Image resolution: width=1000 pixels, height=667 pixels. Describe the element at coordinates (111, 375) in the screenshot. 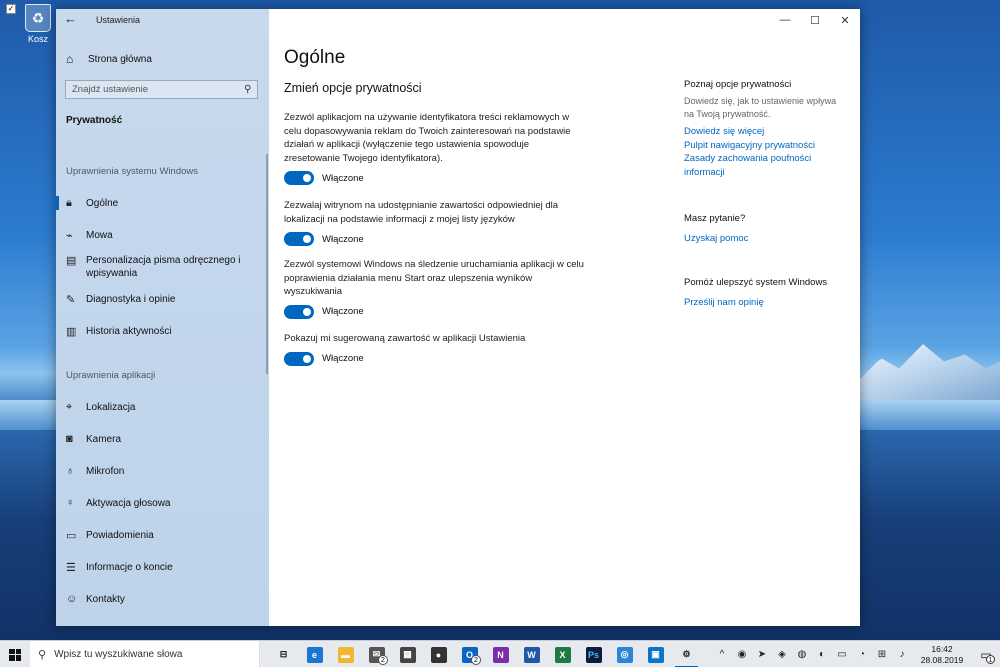

I see `group-header-app-permissions: Uprawnienia aplikacji` at that location.